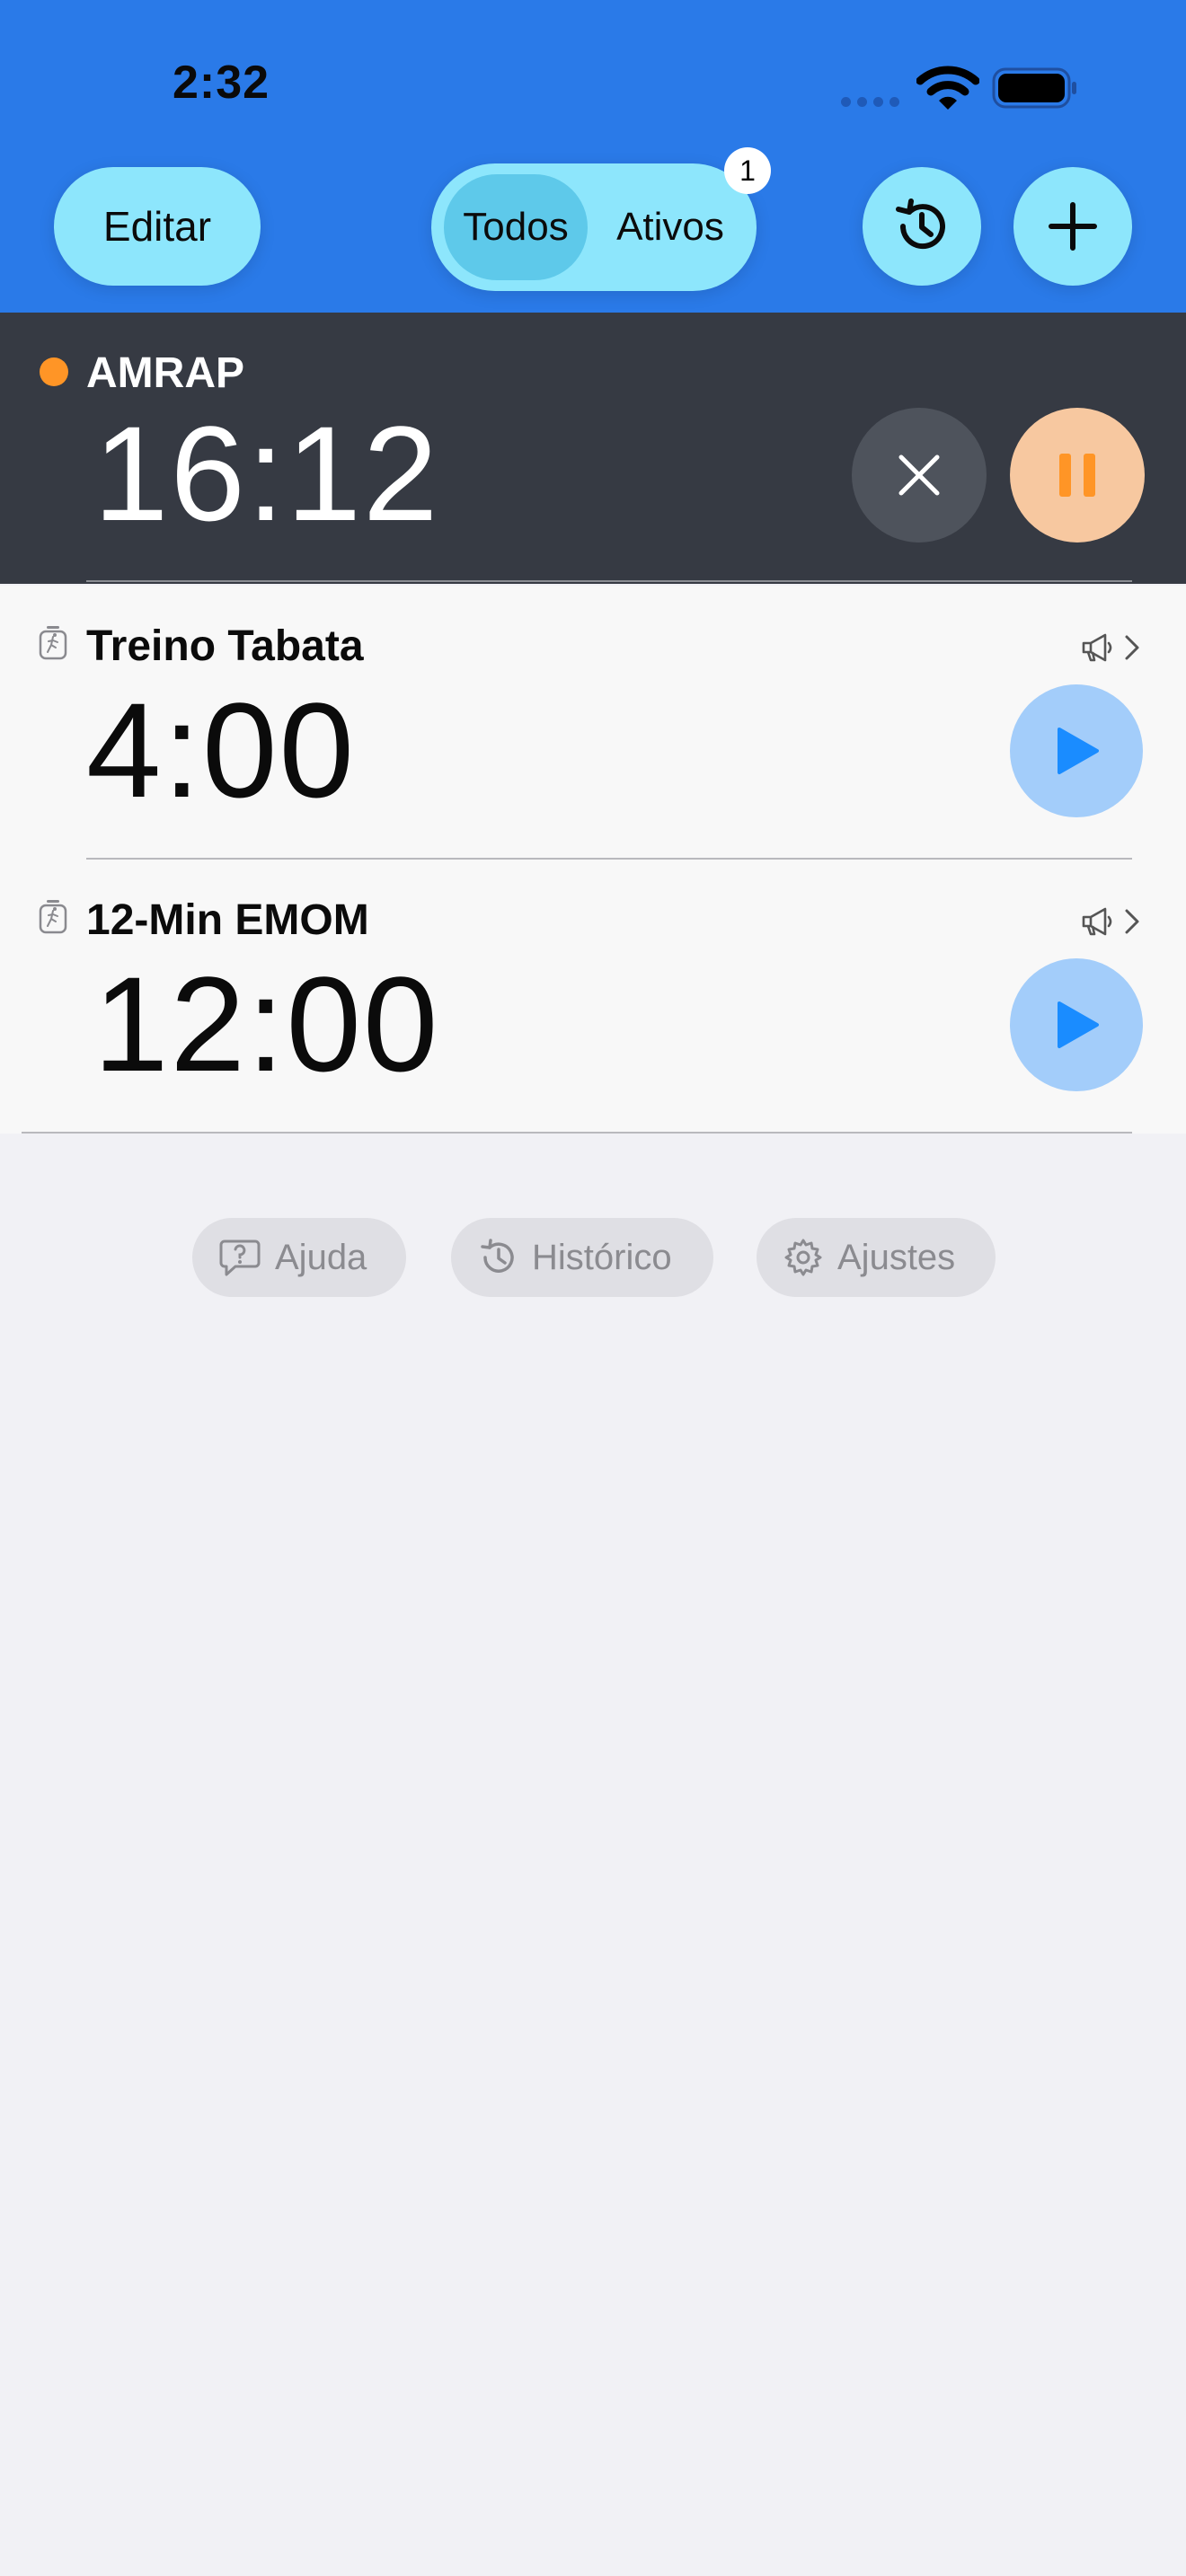 This screenshot has width=1186, height=2576. I want to click on history-label: Histórico, so click(602, 1257).